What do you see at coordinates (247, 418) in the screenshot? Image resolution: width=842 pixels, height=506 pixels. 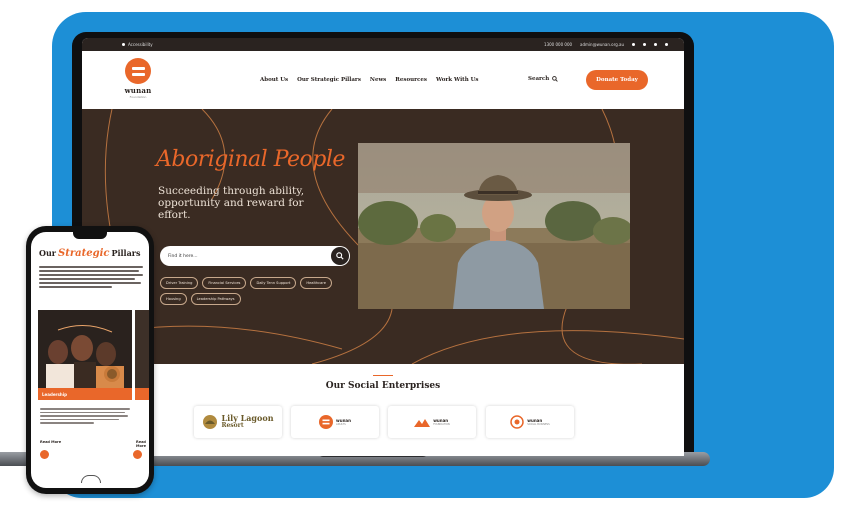 I see `enterprise-name: Lily Lagoon` at bounding box center [247, 418].